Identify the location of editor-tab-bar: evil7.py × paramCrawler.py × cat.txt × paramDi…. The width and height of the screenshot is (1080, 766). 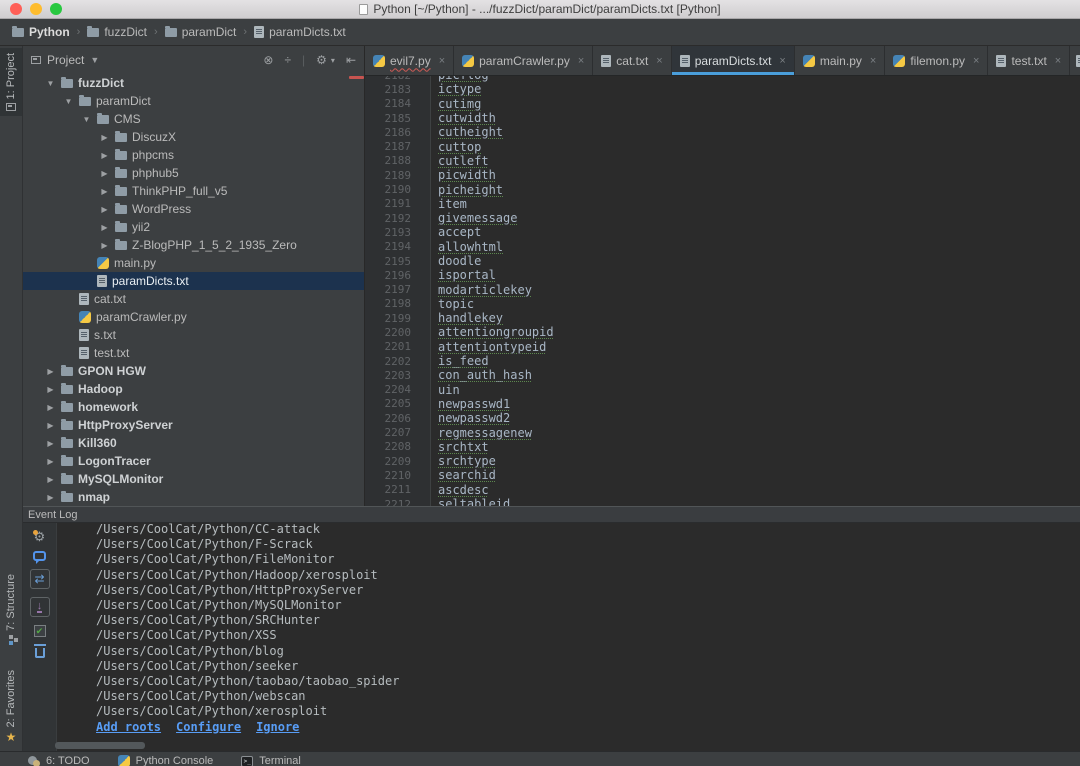
(722, 61).